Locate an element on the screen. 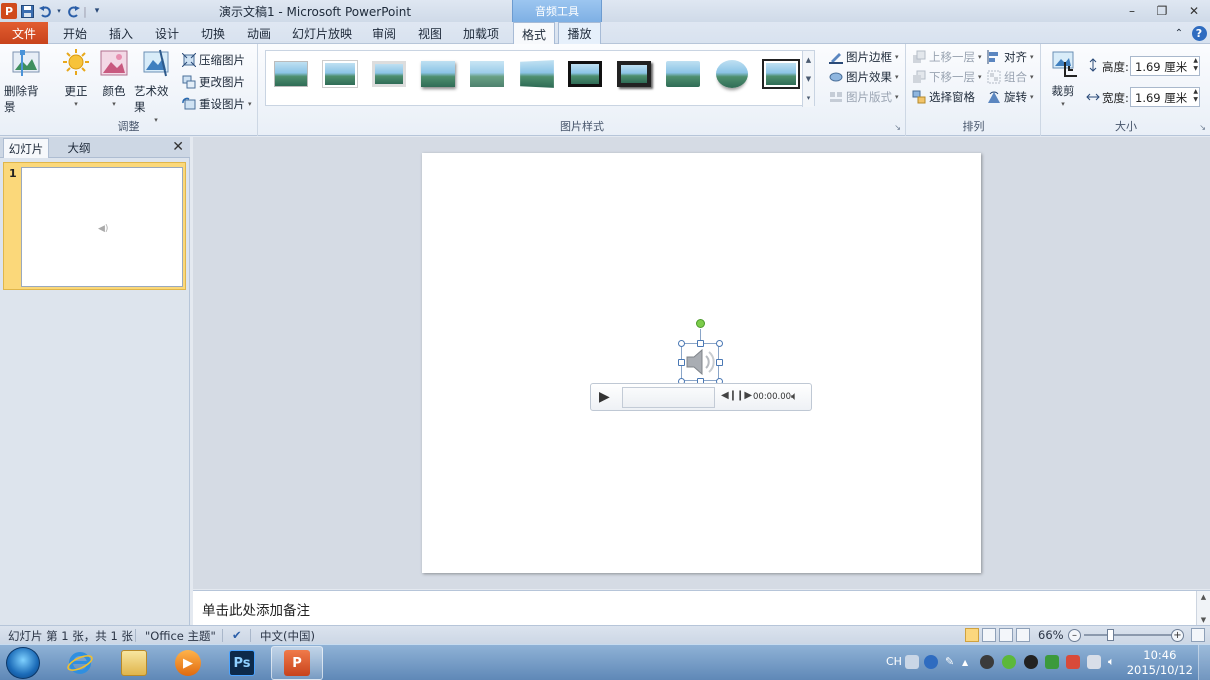 Image resolution: width=1210 pixels, height=680 pixels. zoom-out-icon: – is located at coordinates (1074, 635).